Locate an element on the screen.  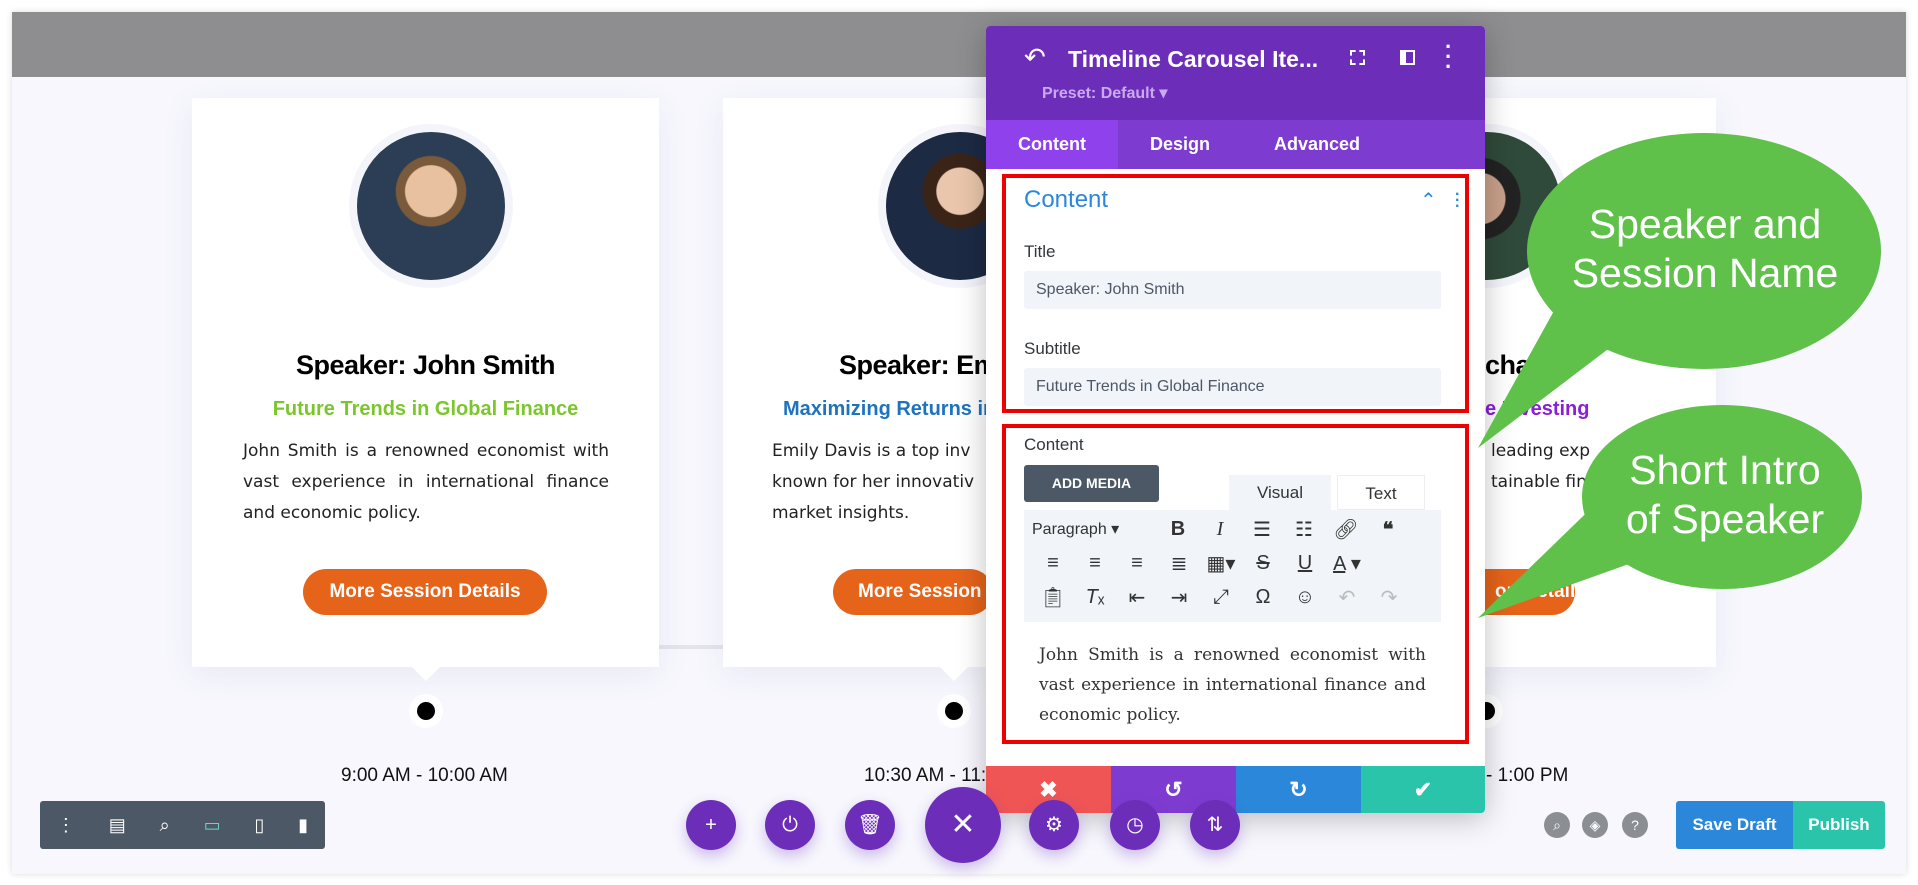
layers-icon: ◈ is located at coordinates (1595, 825).